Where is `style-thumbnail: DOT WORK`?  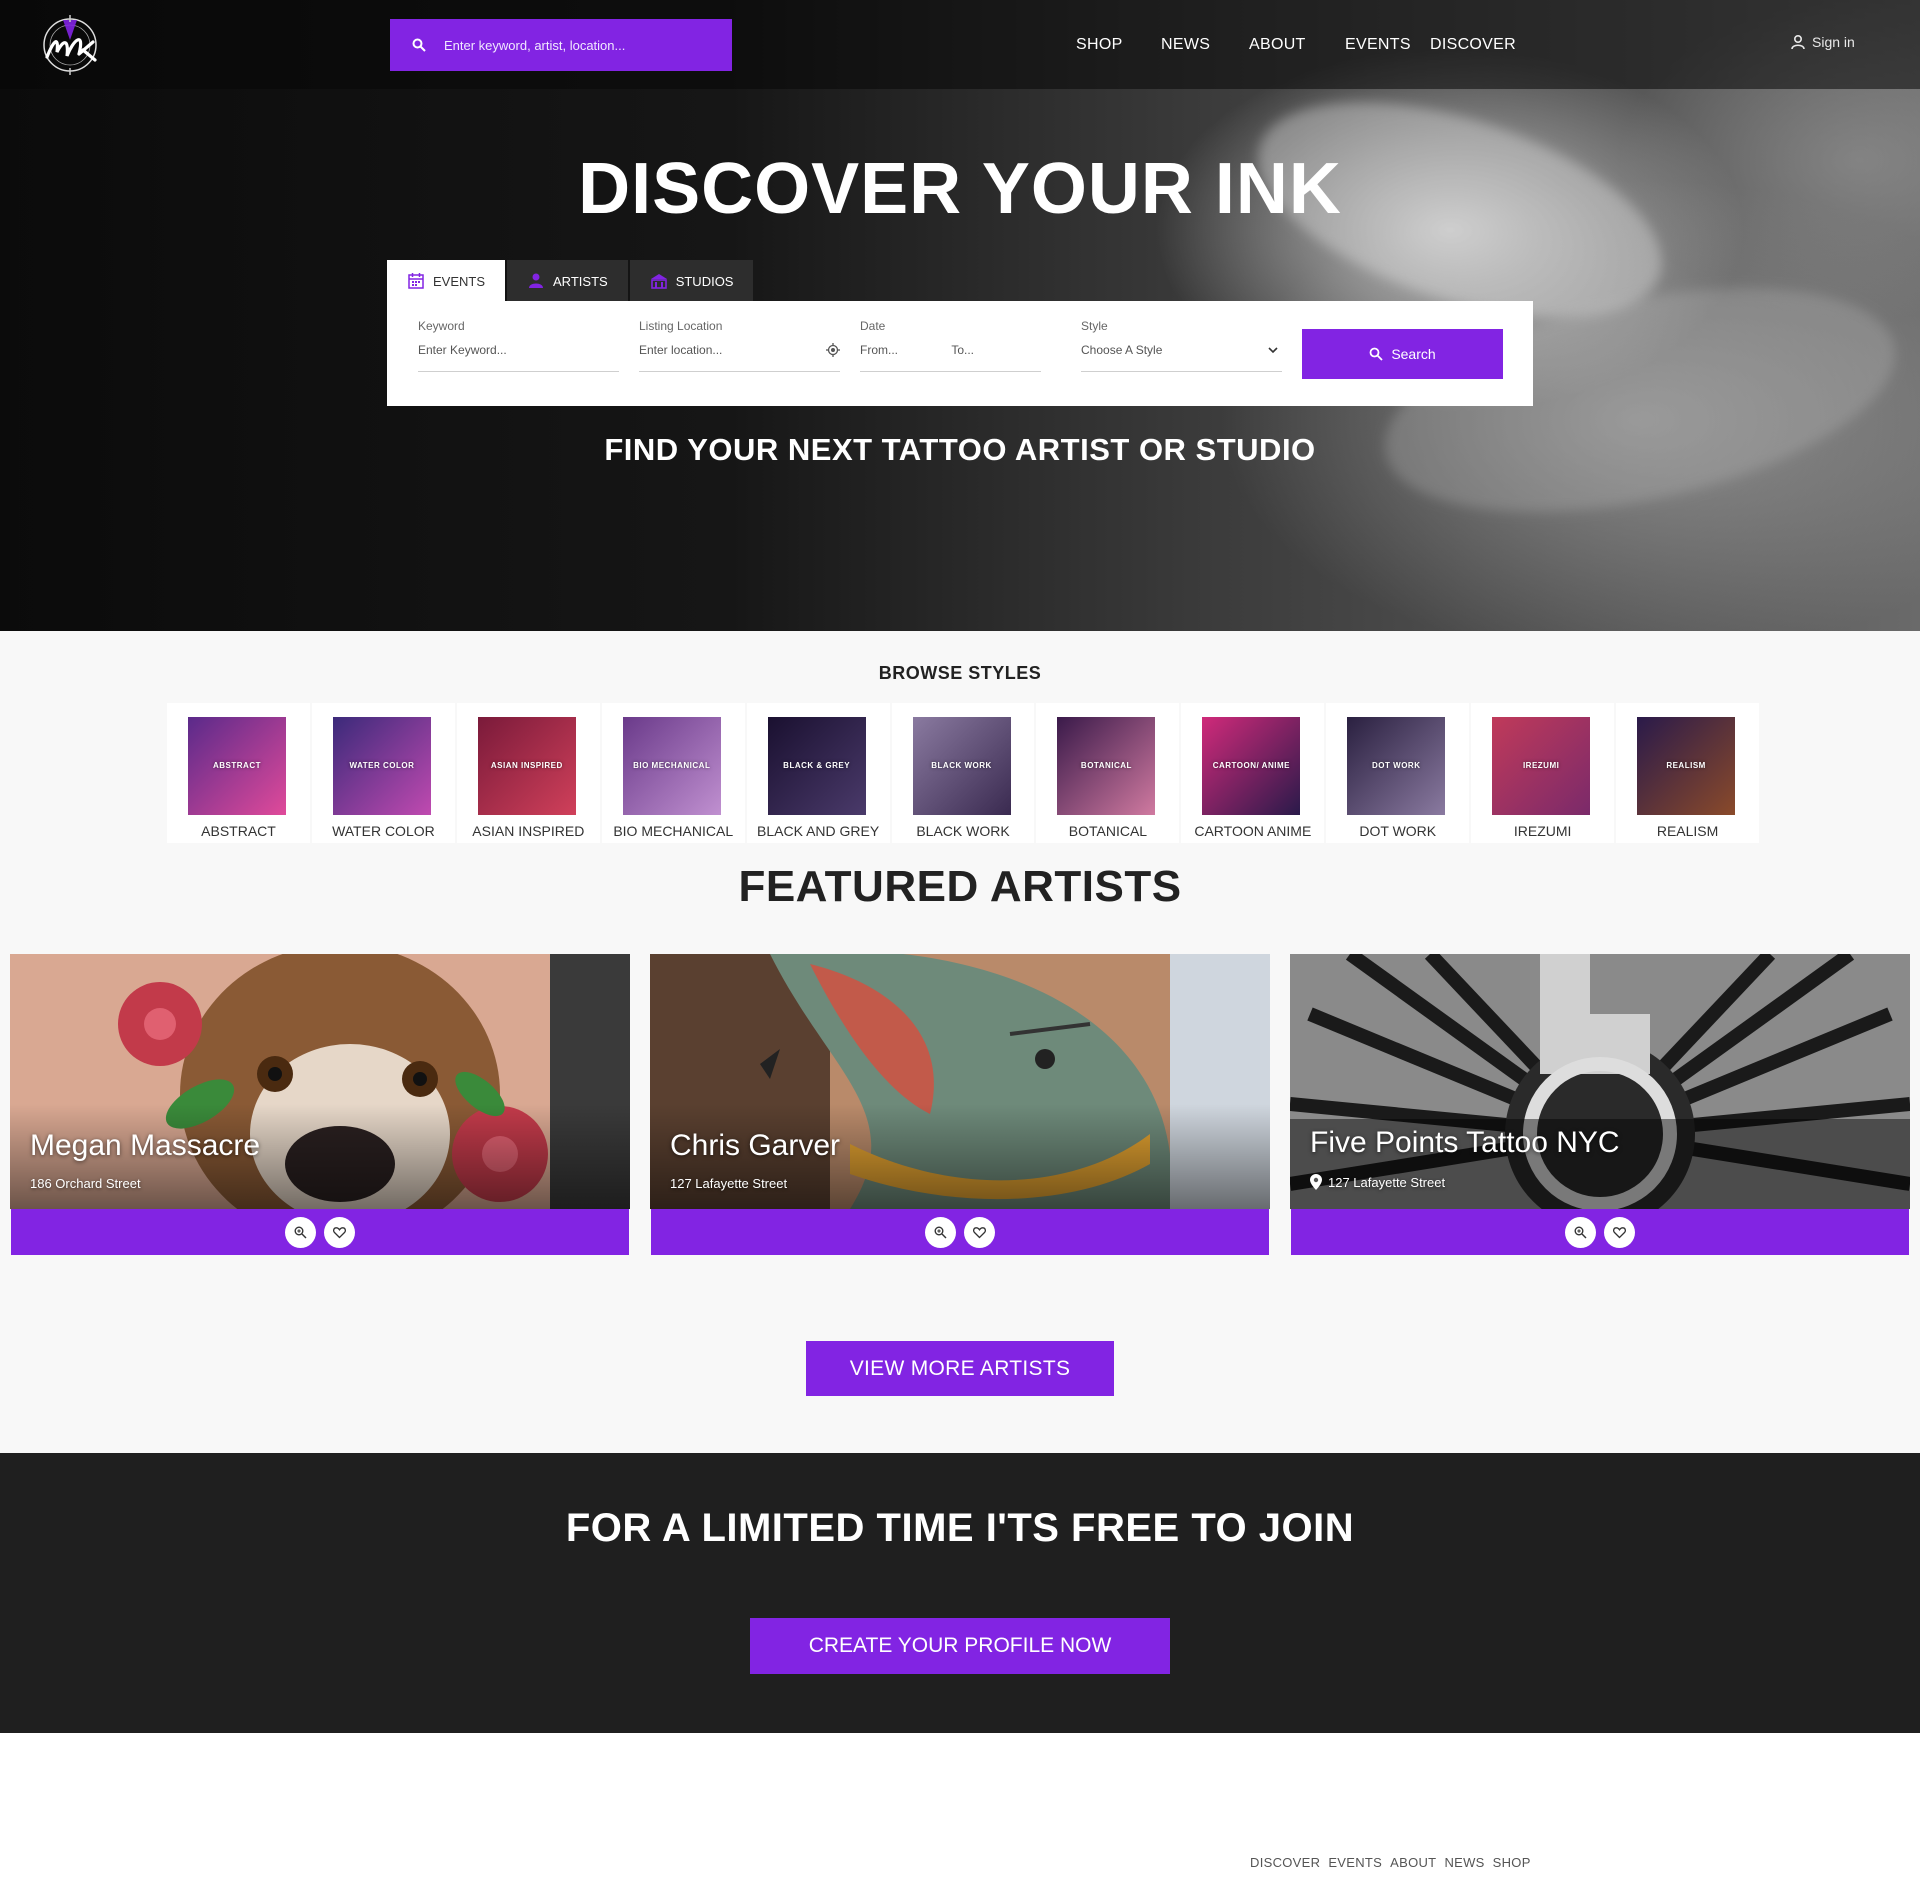 style-thumbnail: DOT WORK is located at coordinates (1396, 766).